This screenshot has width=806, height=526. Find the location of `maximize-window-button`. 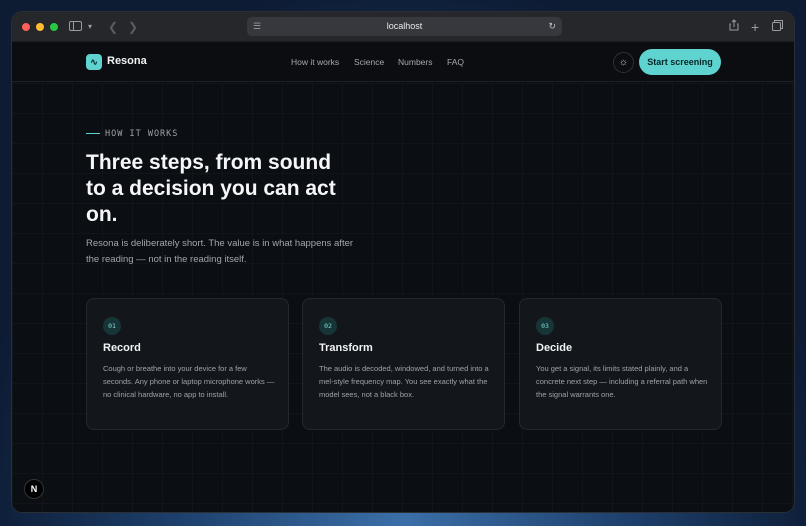

maximize-window-button is located at coordinates (54, 27).